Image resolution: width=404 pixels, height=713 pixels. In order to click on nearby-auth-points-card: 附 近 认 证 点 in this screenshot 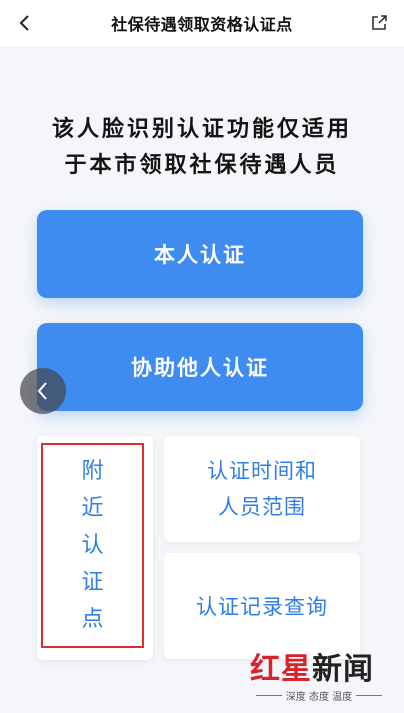, I will do `click(95, 548)`.